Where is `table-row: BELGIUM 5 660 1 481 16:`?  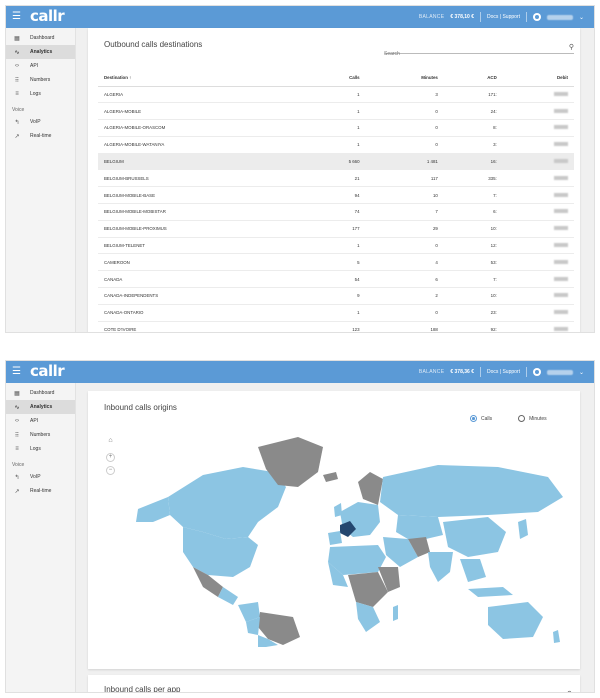
table-row: BELGIUM 5 660 1 481 16: is located at coordinates (336, 162).